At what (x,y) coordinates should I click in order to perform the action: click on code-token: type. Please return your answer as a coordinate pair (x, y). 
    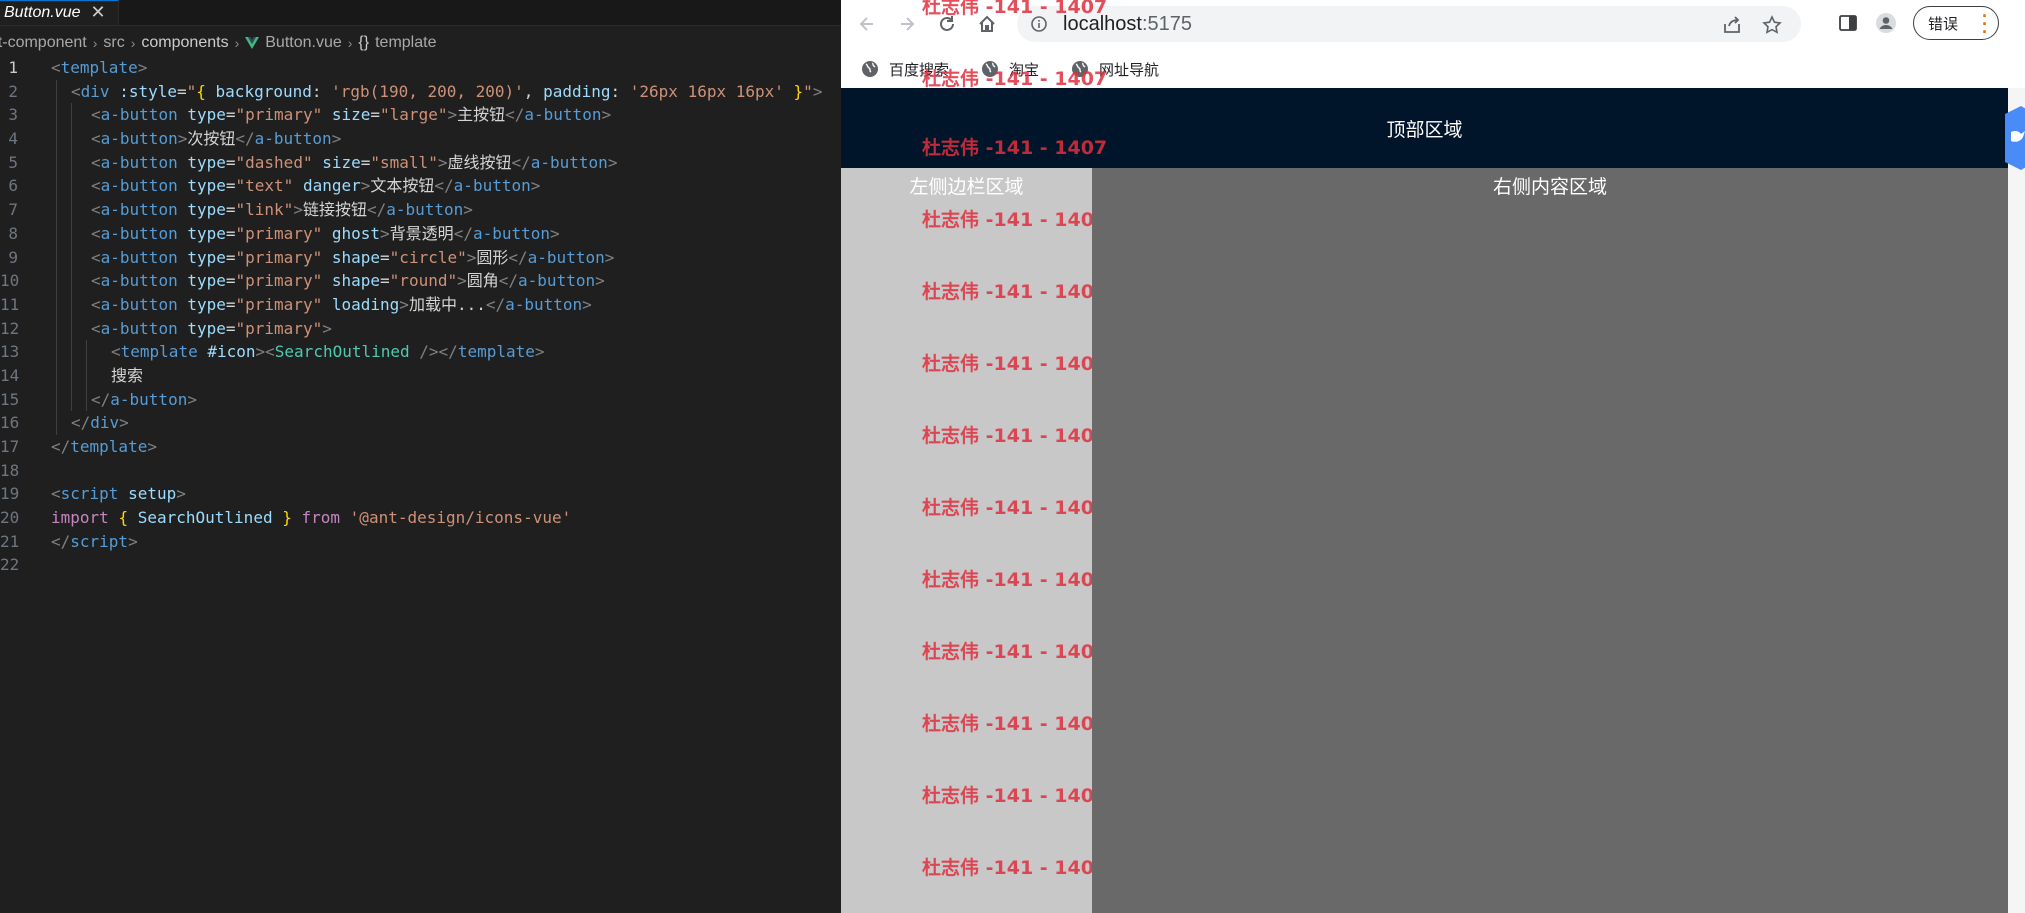
    Looking at the image, I should click on (206, 257).